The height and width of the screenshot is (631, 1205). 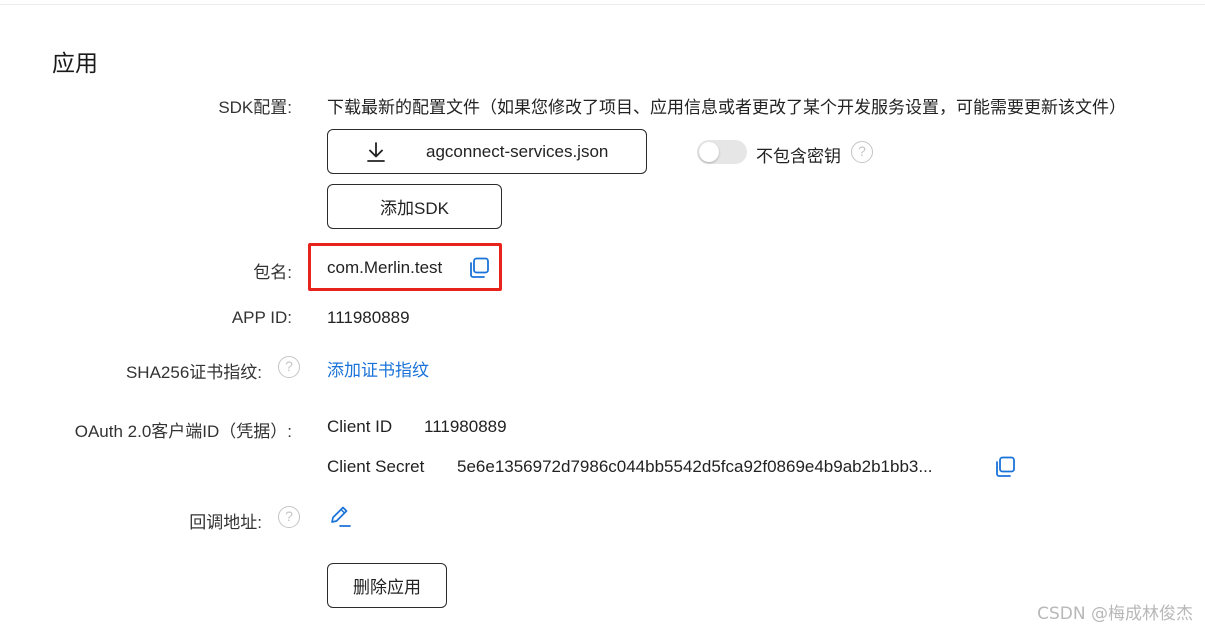 What do you see at coordinates (465, 426) in the screenshot?
I see `client-id-value: 111980889` at bounding box center [465, 426].